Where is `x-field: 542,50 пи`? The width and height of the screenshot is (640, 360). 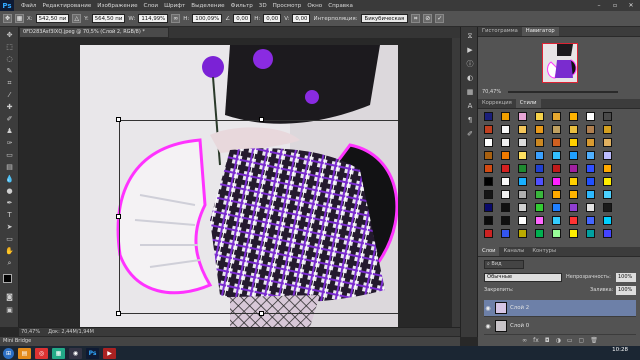 x-field: 542,50 пи is located at coordinates (52, 18).